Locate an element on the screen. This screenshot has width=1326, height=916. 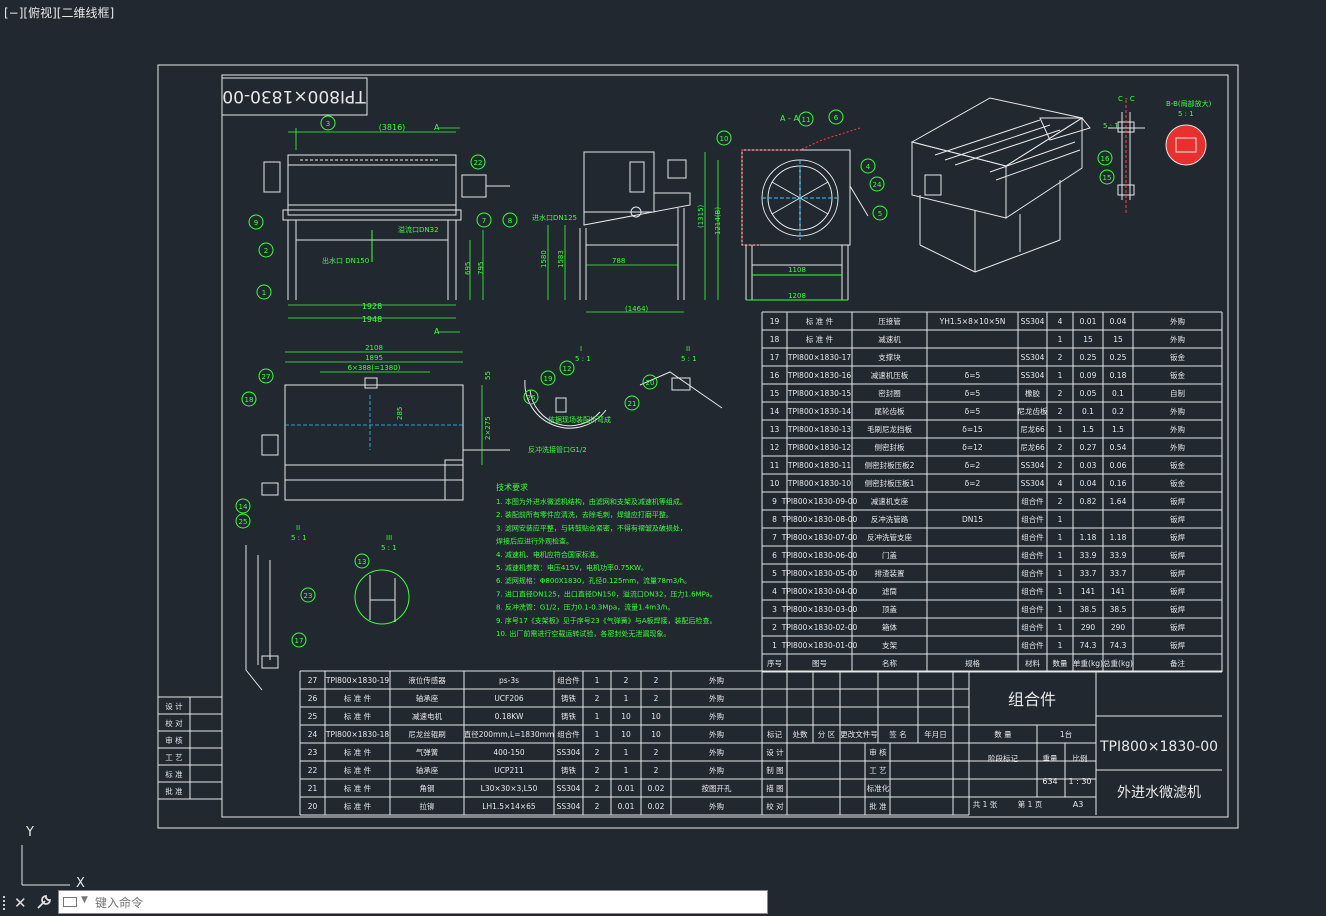
bom-lower-cell: 轴承座 is located at coordinates (427, 698).